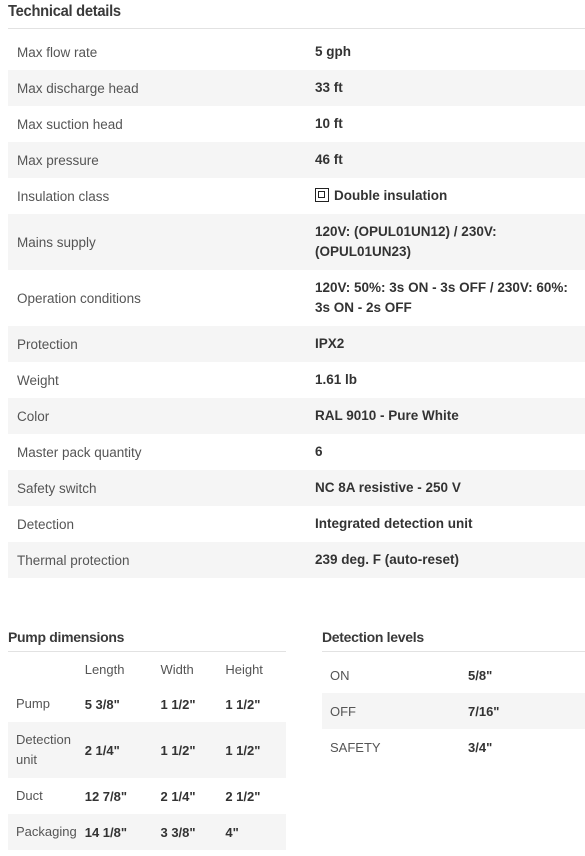  Describe the element at coordinates (46, 524) in the screenshot. I see `row-label: Detection` at that location.